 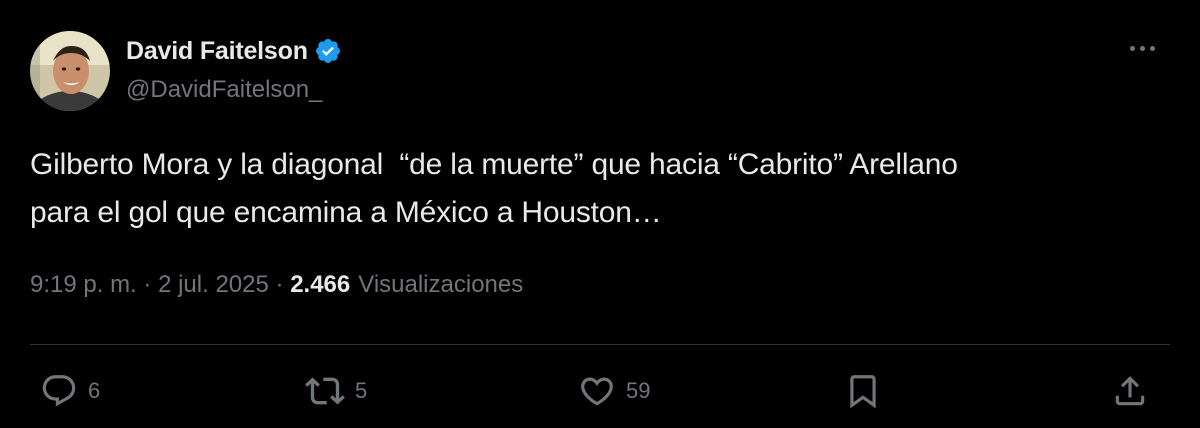 I want to click on share-button, so click(x=1130, y=391).